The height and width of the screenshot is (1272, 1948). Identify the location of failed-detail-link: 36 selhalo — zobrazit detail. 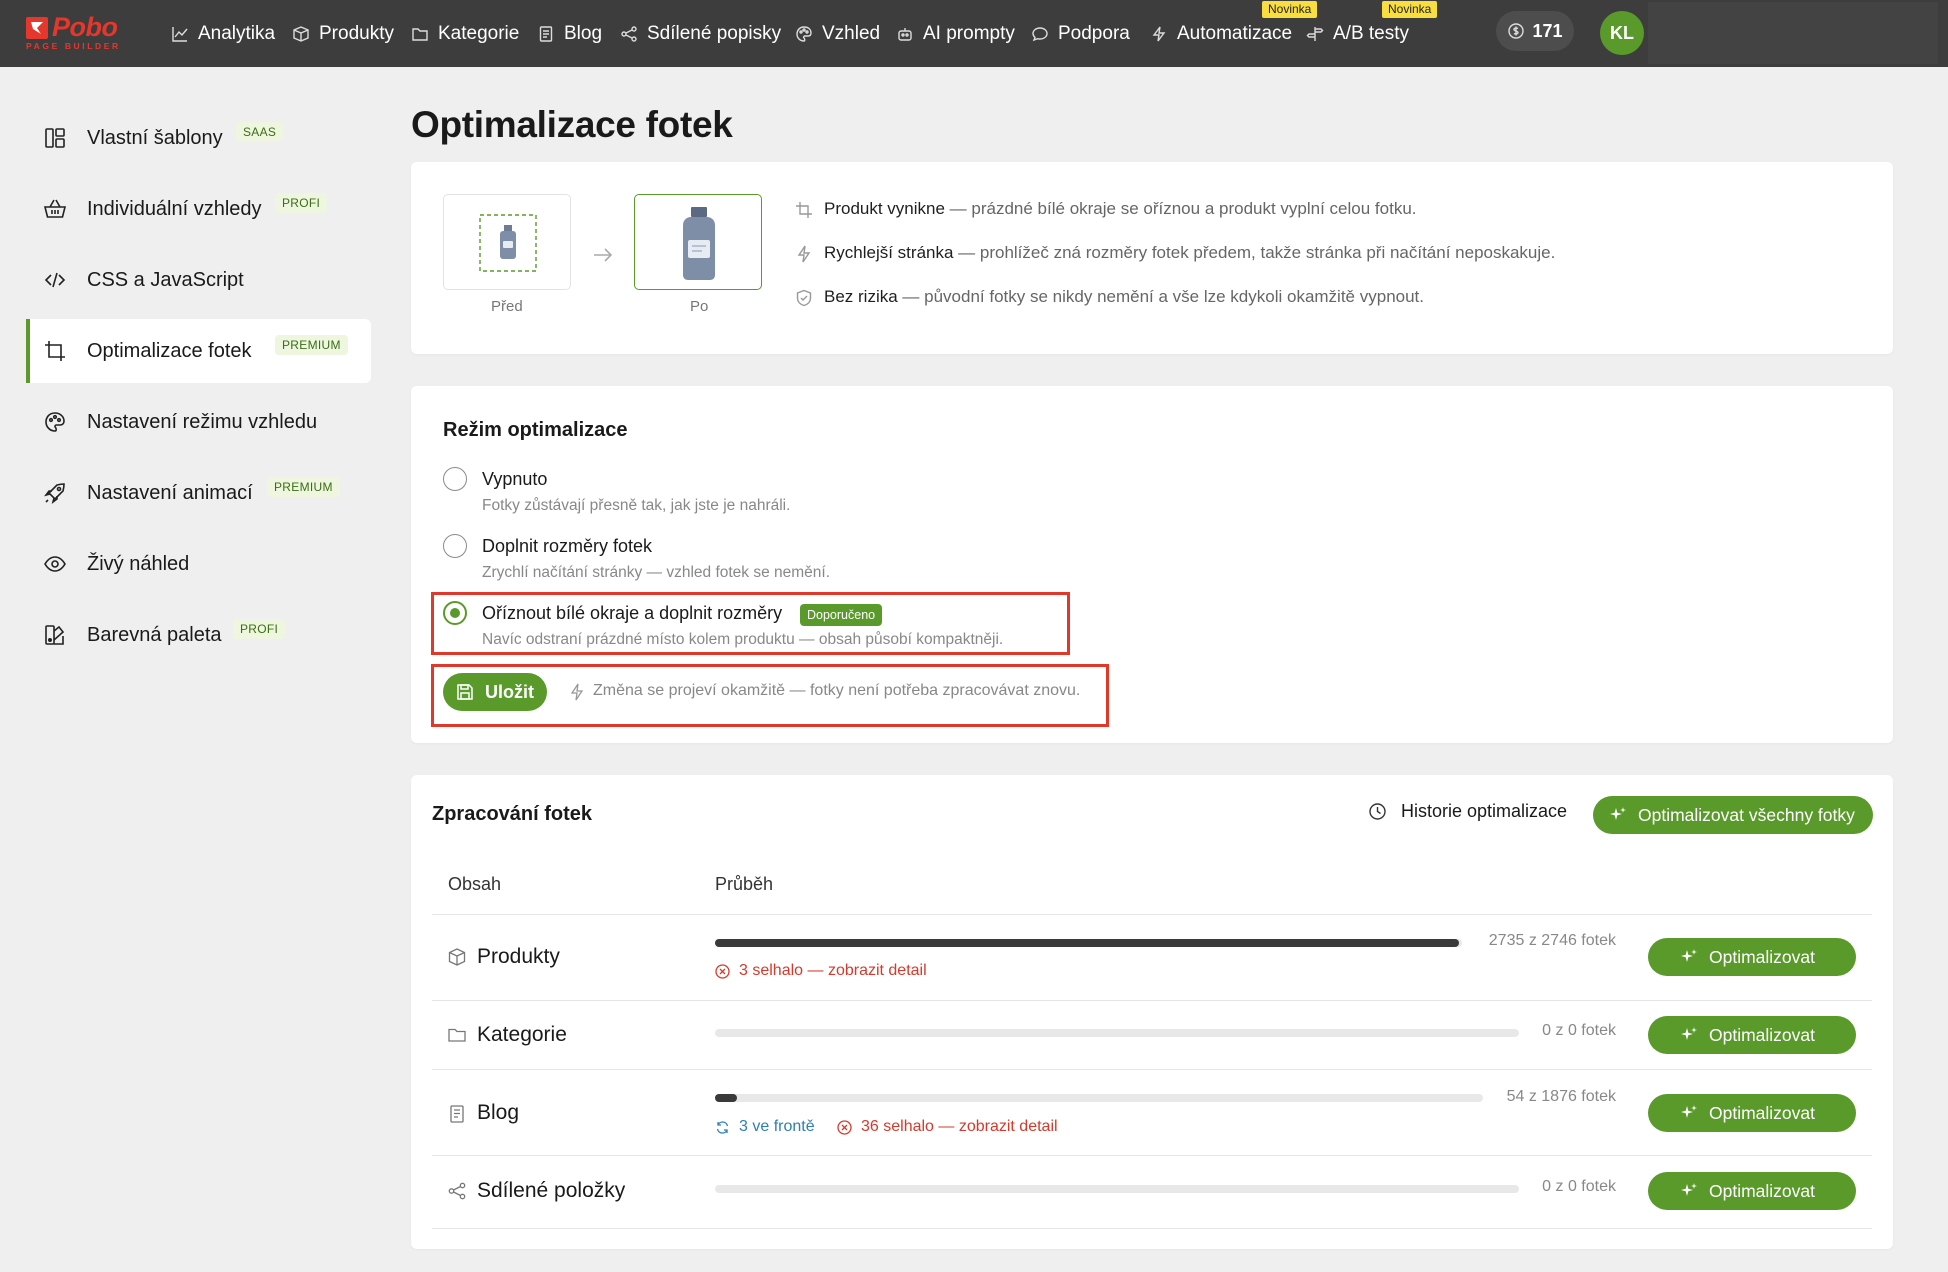
(947, 1127).